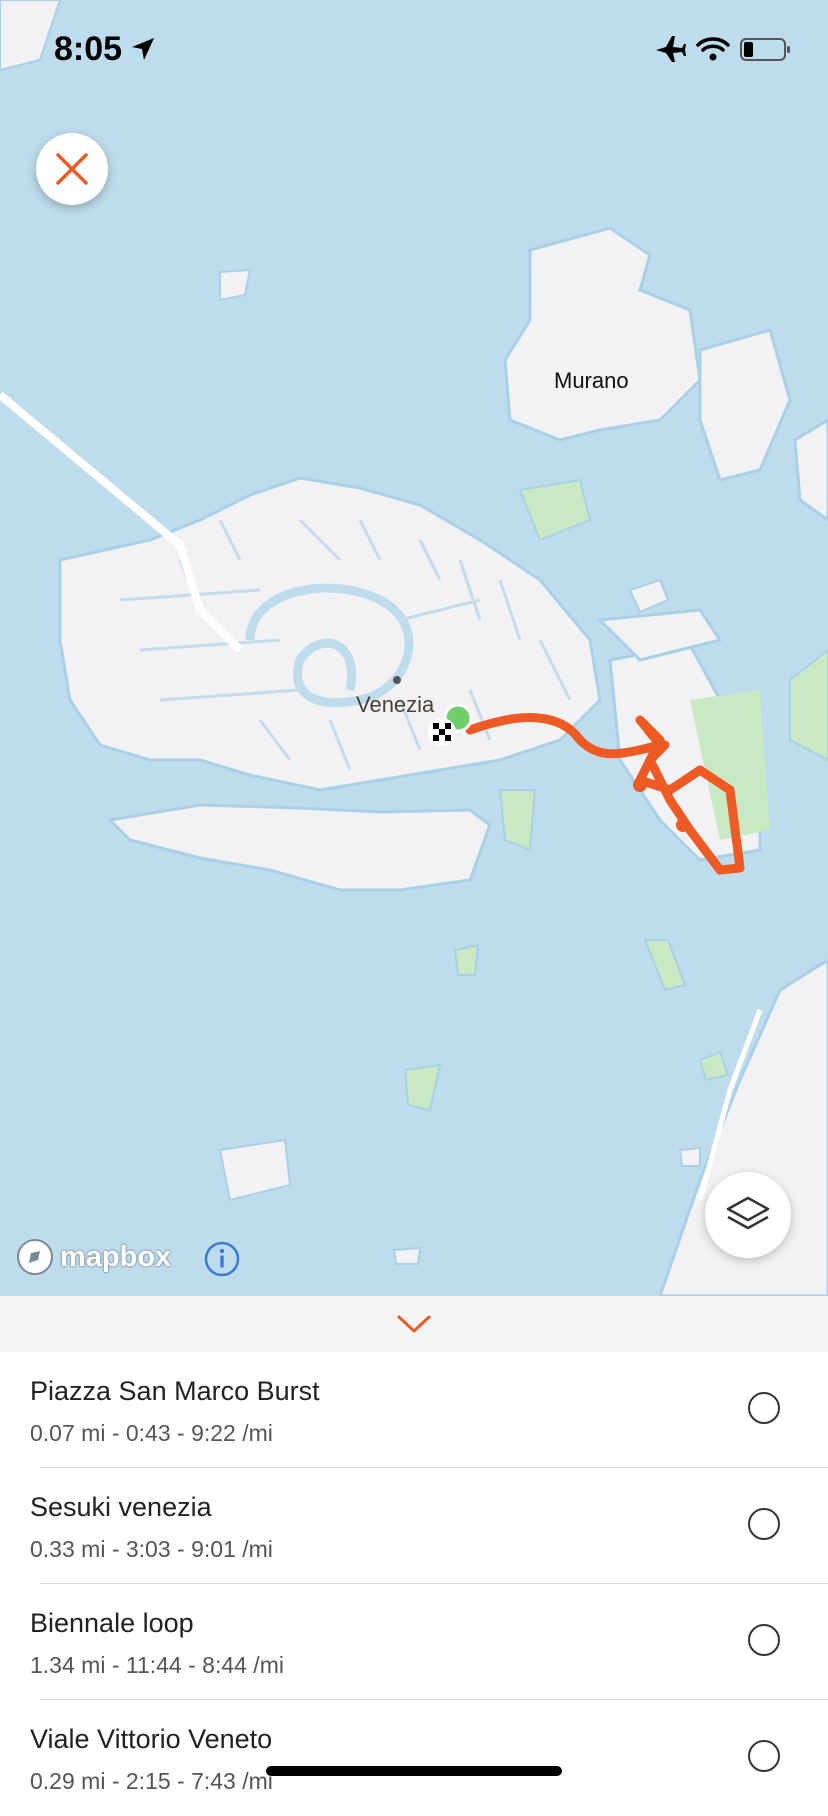  Describe the element at coordinates (112, 1623) in the screenshot. I see `activity-title: Biennale loop` at that location.